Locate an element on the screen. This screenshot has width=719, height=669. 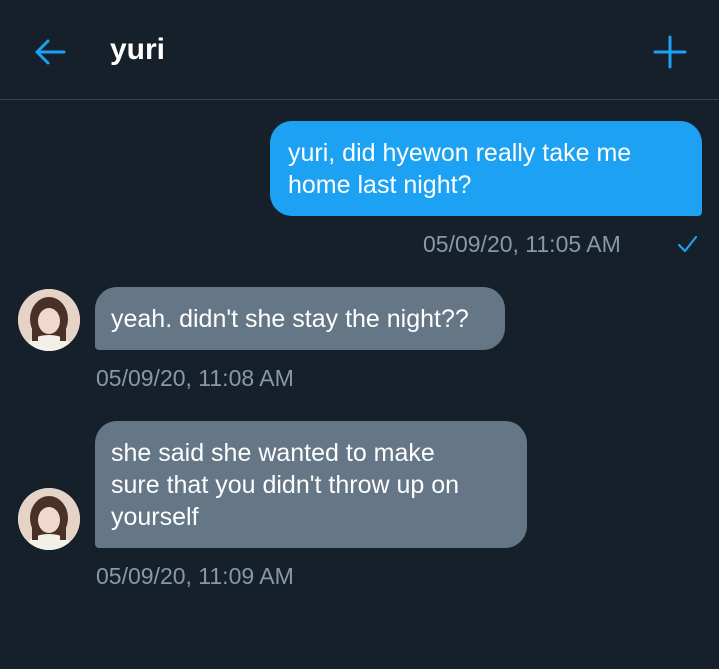
message-timestamp: 05/09/20, 11:08 AM is located at coordinates (195, 378).